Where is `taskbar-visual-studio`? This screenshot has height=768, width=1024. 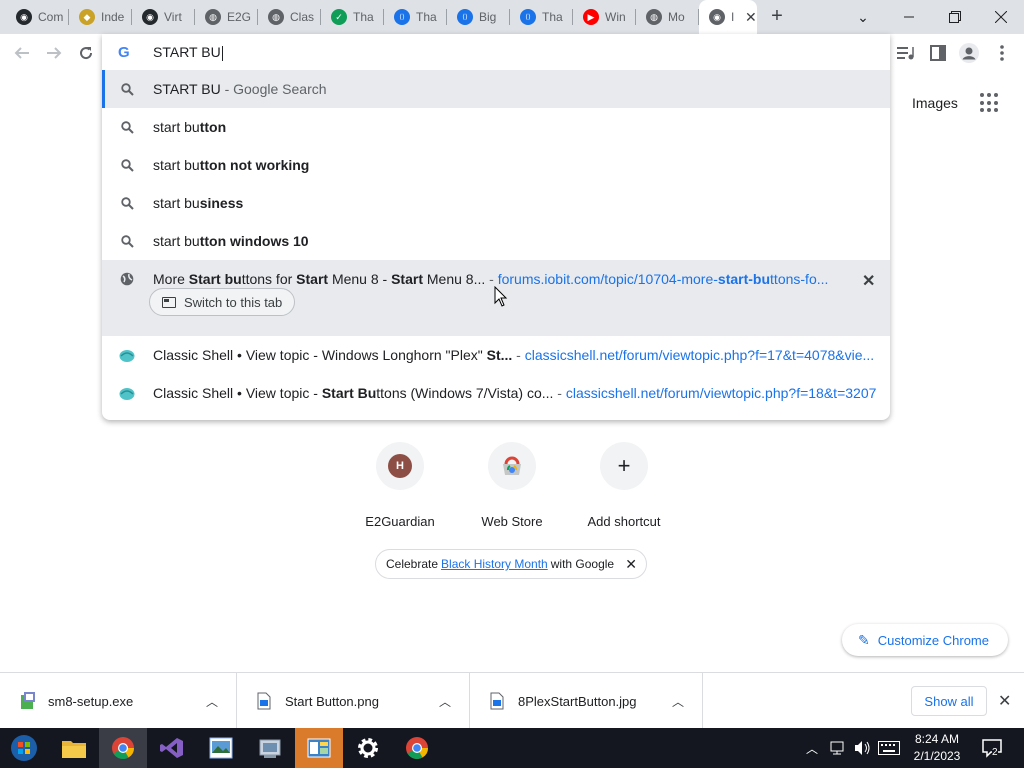 taskbar-visual-studio is located at coordinates (172, 748).